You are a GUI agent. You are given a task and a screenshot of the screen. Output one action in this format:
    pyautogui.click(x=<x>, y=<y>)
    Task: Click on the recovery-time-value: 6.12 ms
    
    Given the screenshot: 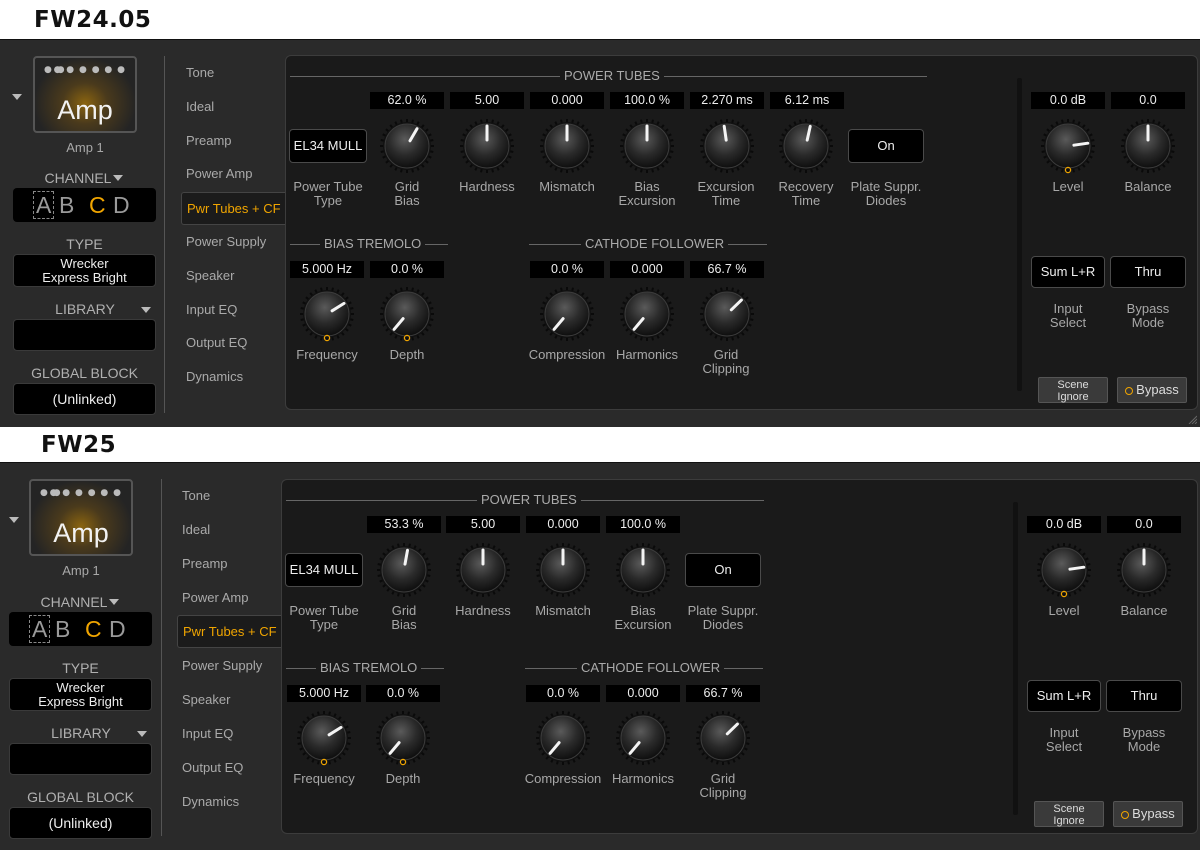 What is the action you would take?
    pyautogui.click(x=807, y=100)
    